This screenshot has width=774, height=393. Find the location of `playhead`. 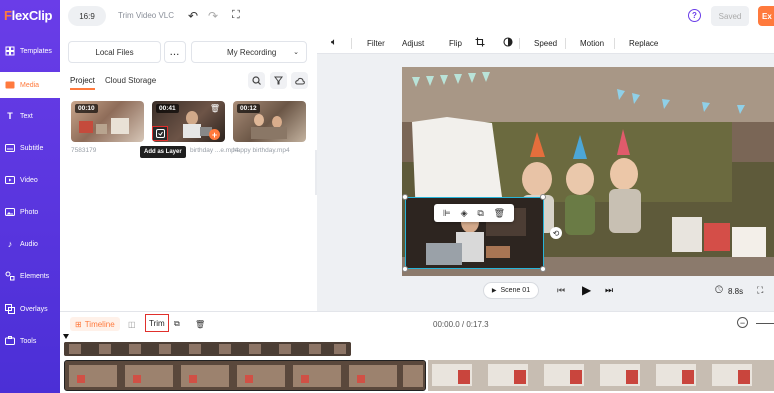

playhead is located at coordinates (66, 336).